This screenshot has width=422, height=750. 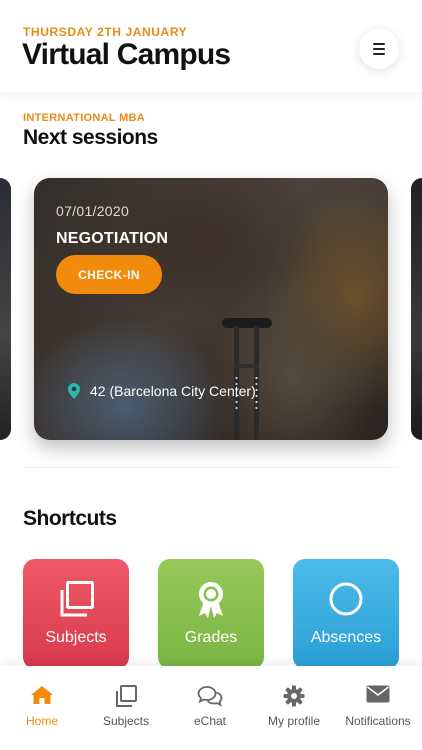 What do you see at coordinates (126, 54) in the screenshot?
I see `page-title: Virtual Campus` at bounding box center [126, 54].